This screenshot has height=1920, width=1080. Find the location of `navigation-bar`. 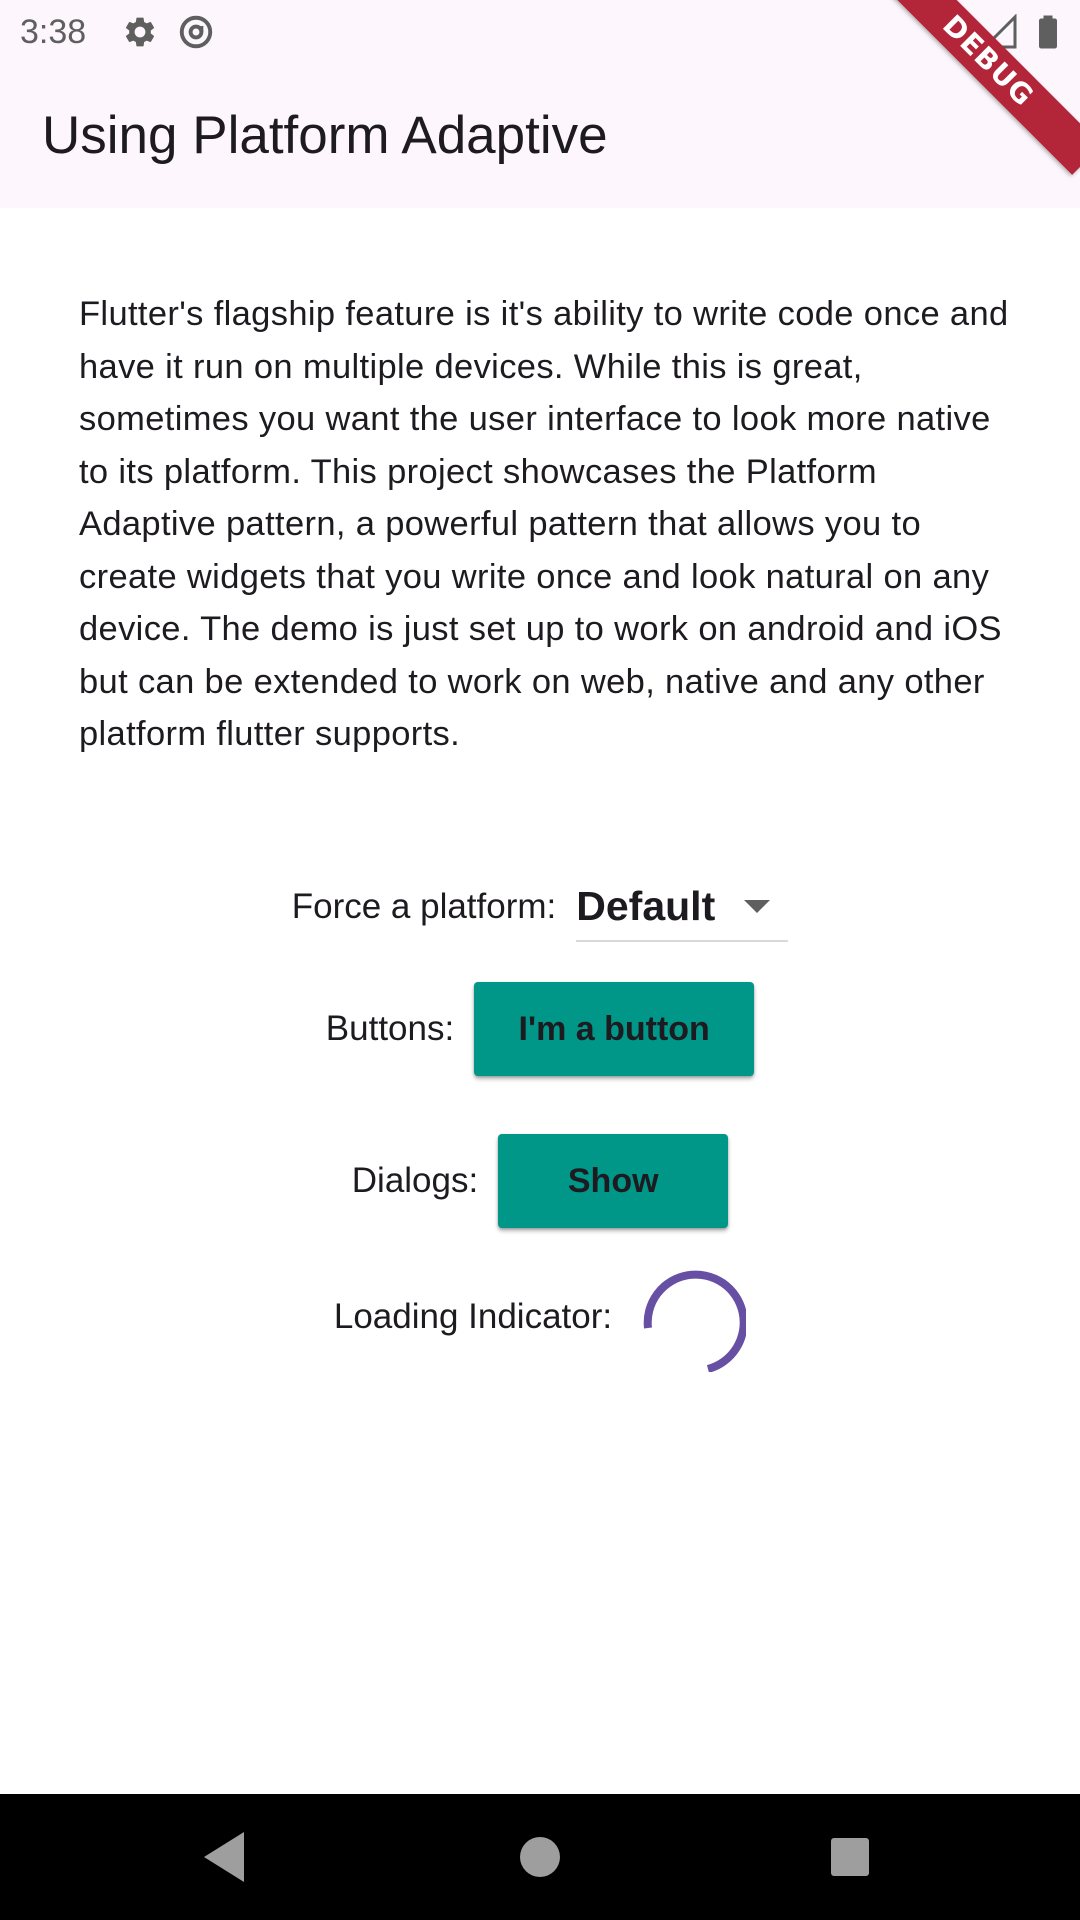

navigation-bar is located at coordinates (540, 1857).